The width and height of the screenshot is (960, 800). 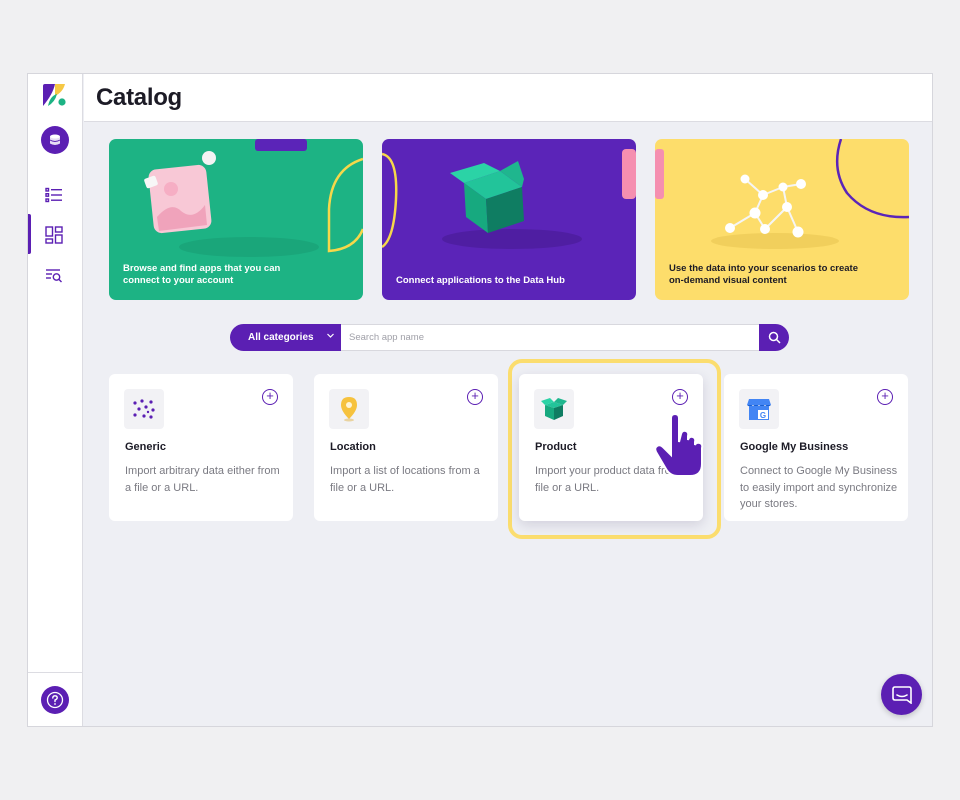 What do you see at coordinates (550, 337) in the screenshot?
I see `search-input: Search app name` at bounding box center [550, 337].